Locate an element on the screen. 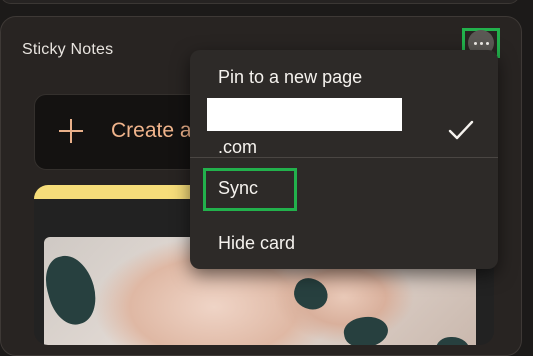 This screenshot has width=533, height=356. create-note-label: Create a is located at coordinates (151, 130).